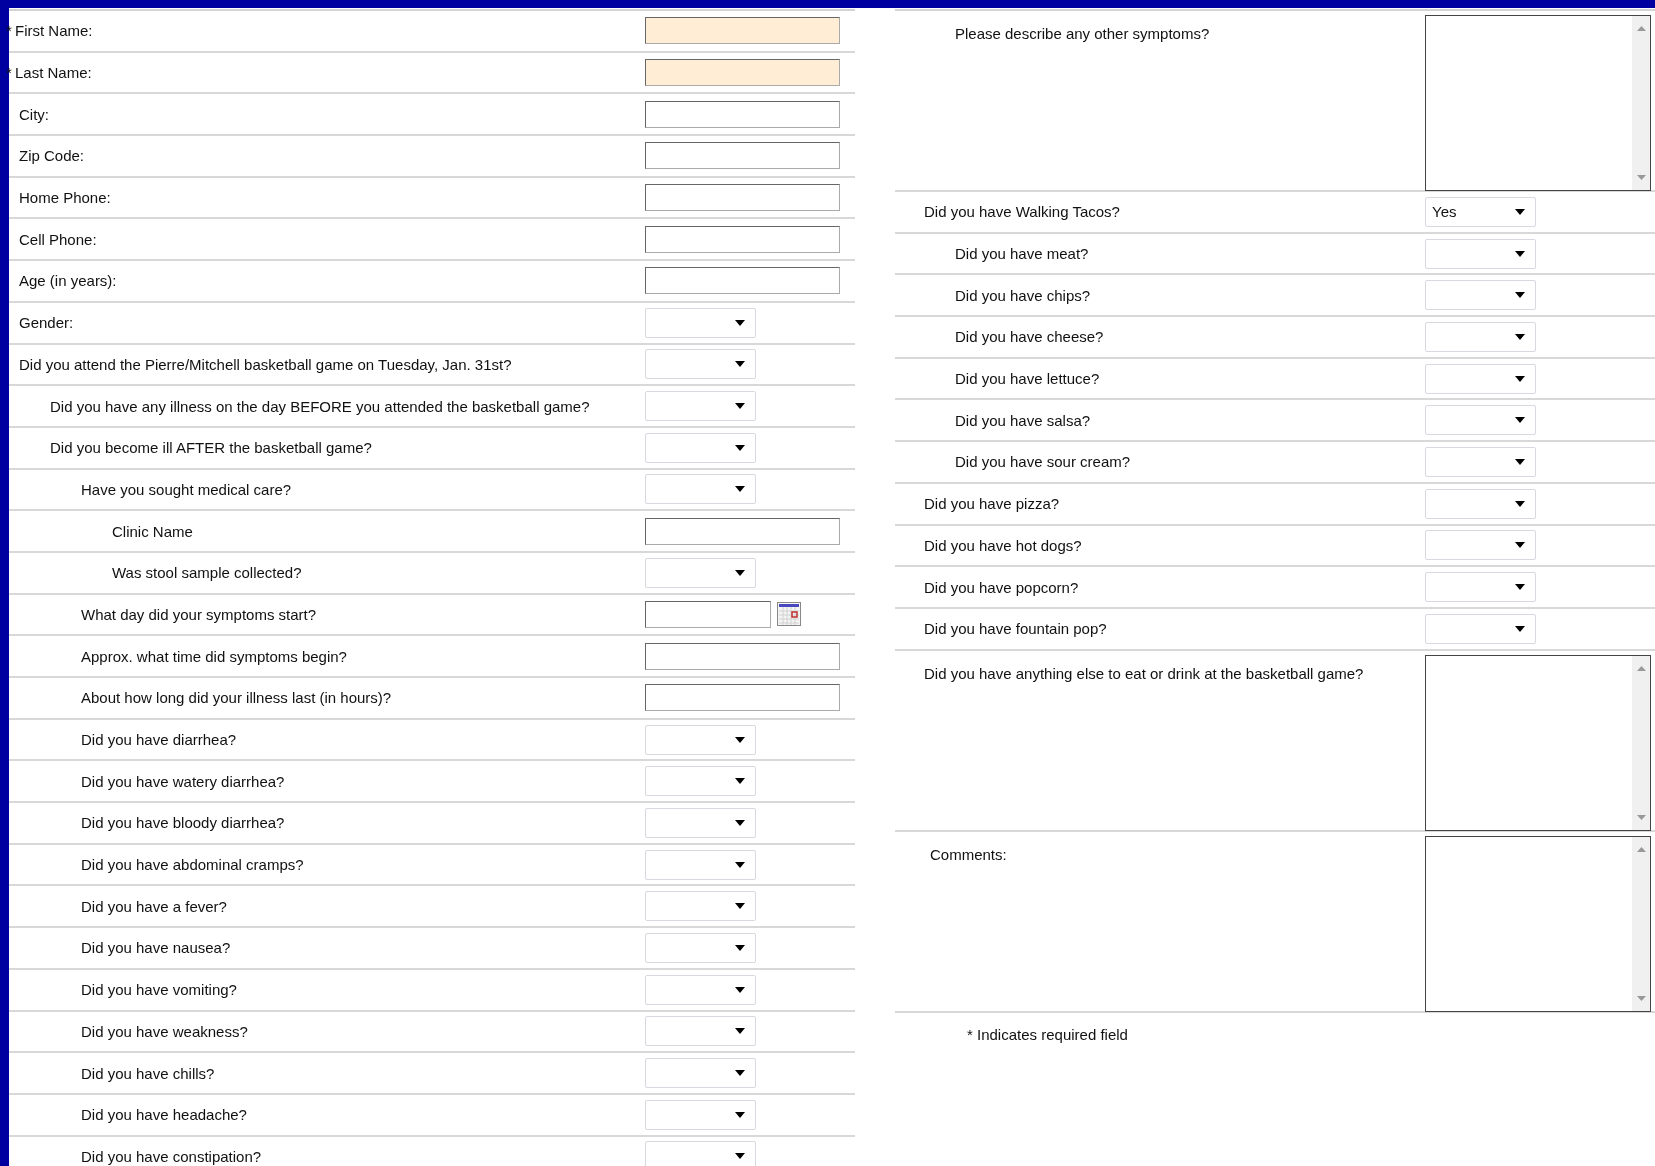  Describe the element at coordinates (58, 239) in the screenshot. I see `field-label: Cell Phone:` at that location.